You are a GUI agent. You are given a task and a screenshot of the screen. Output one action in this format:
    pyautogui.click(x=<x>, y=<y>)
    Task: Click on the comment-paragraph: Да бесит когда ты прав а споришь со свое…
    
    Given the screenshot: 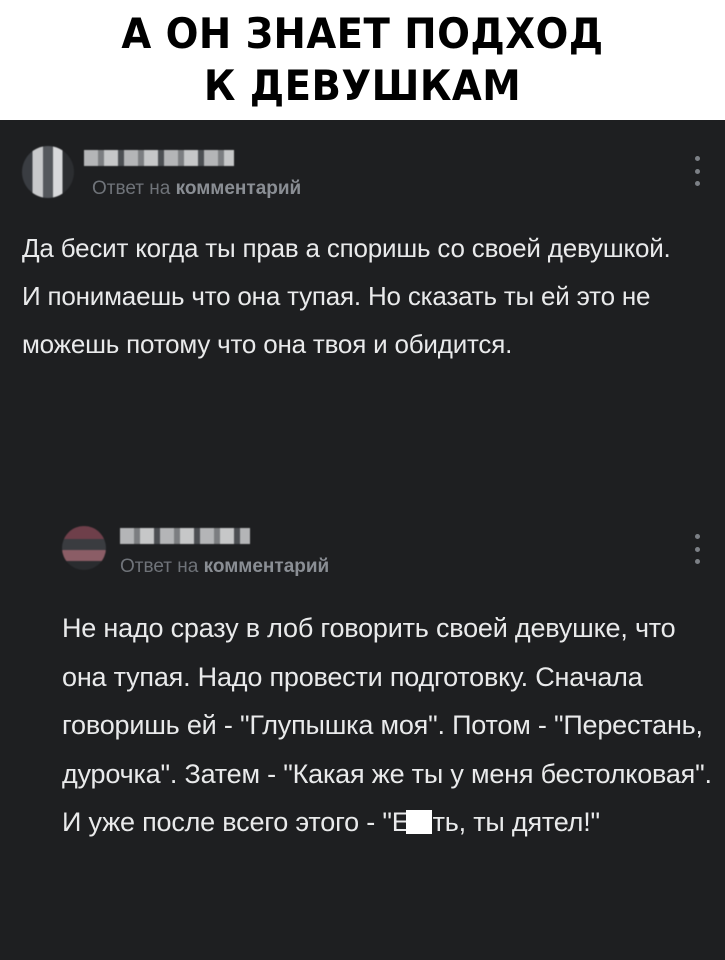 What is the action you would take?
    pyautogui.click(x=346, y=248)
    